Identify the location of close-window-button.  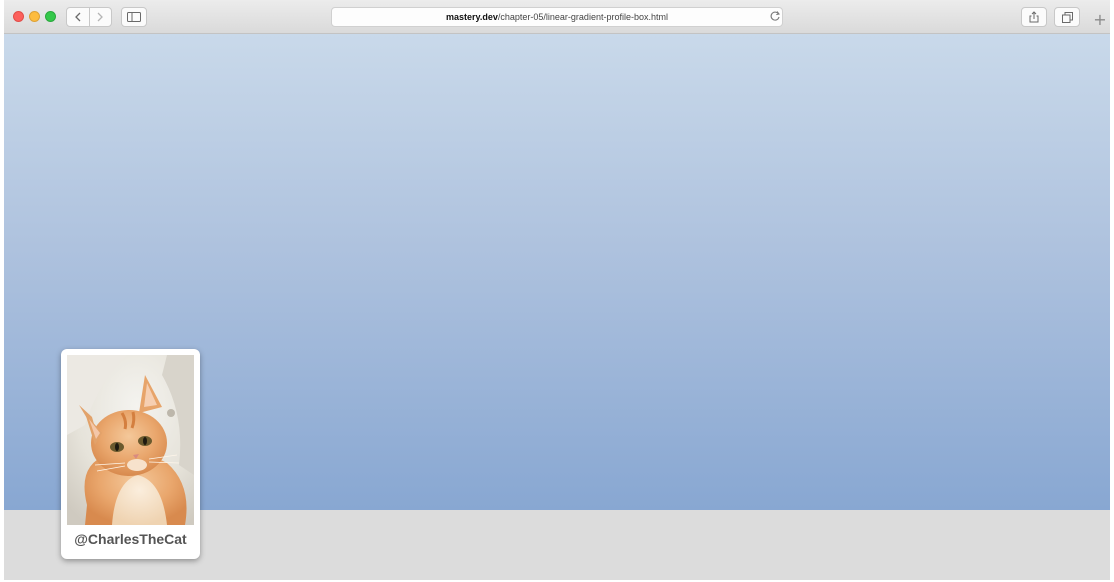
(18, 16).